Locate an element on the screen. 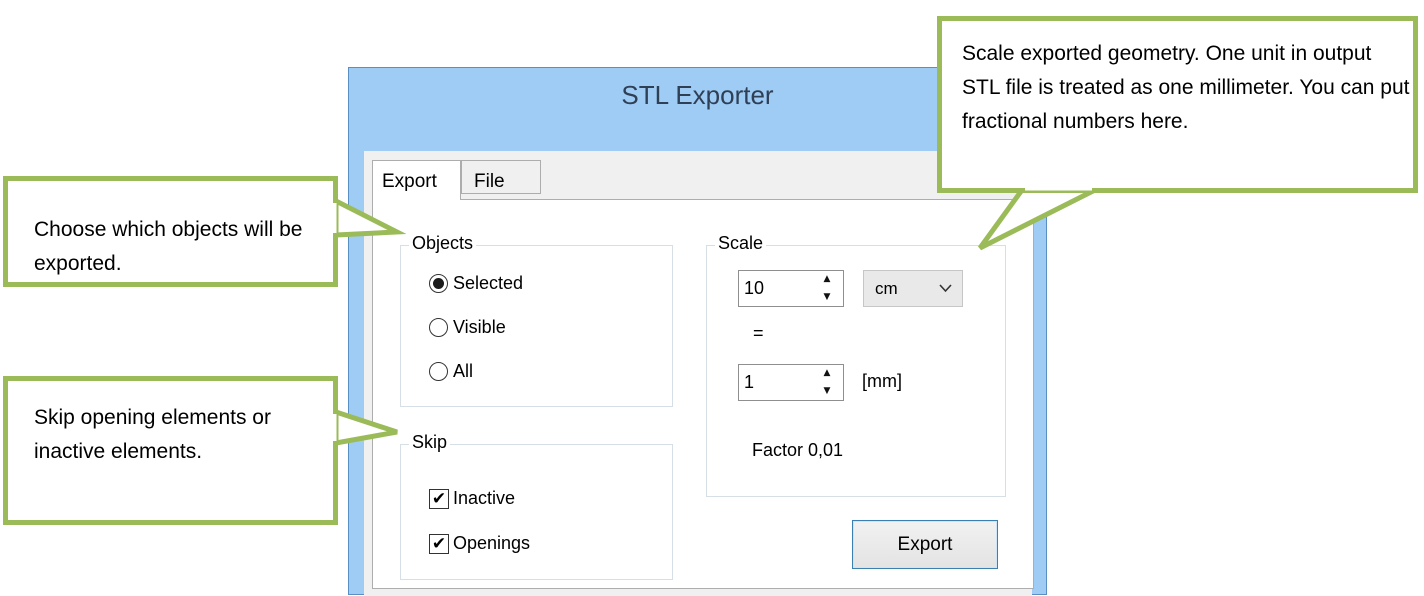  radio-visible: Visible is located at coordinates (467, 327).